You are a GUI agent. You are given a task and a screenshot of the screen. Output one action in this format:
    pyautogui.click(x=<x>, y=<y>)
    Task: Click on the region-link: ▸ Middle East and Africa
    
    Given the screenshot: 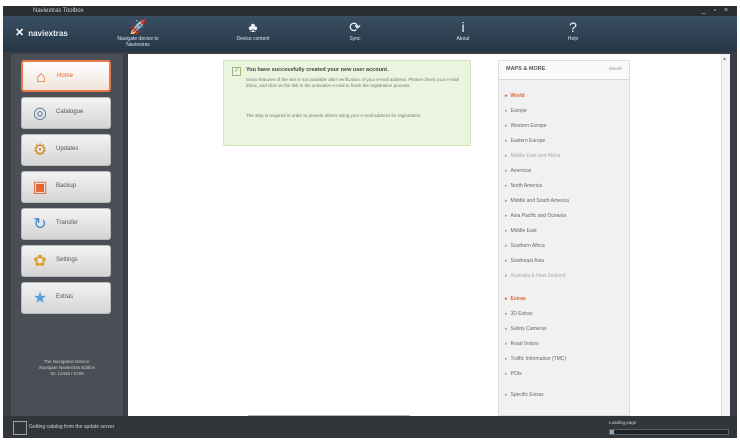 What is the action you would take?
    pyautogui.click(x=532, y=156)
    